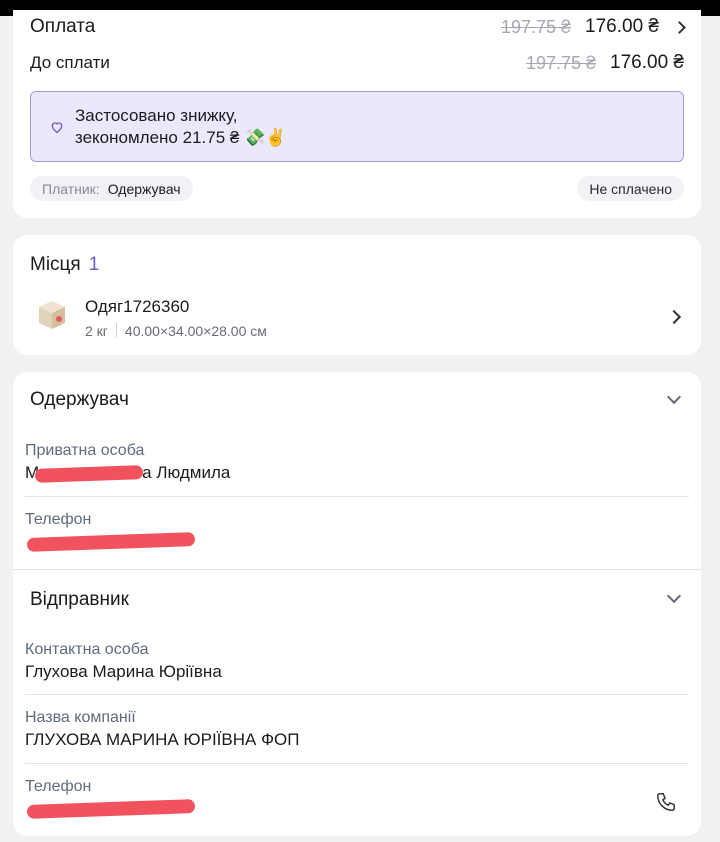 The height and width of the screenshot is (842, 720). Describe the element at coordinates (55, 264) in the screenshot. I see `places-title: Місця` at that location.